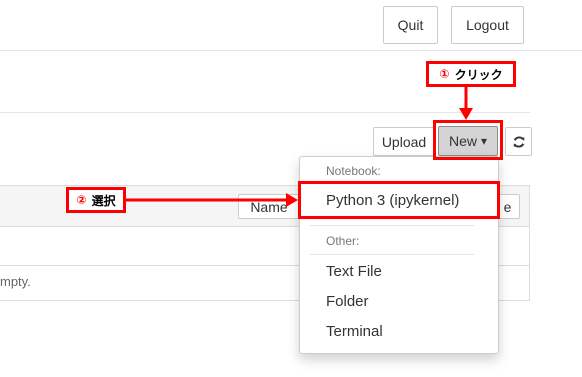  I want to click on quit-button: Quit, so click(410, 25).